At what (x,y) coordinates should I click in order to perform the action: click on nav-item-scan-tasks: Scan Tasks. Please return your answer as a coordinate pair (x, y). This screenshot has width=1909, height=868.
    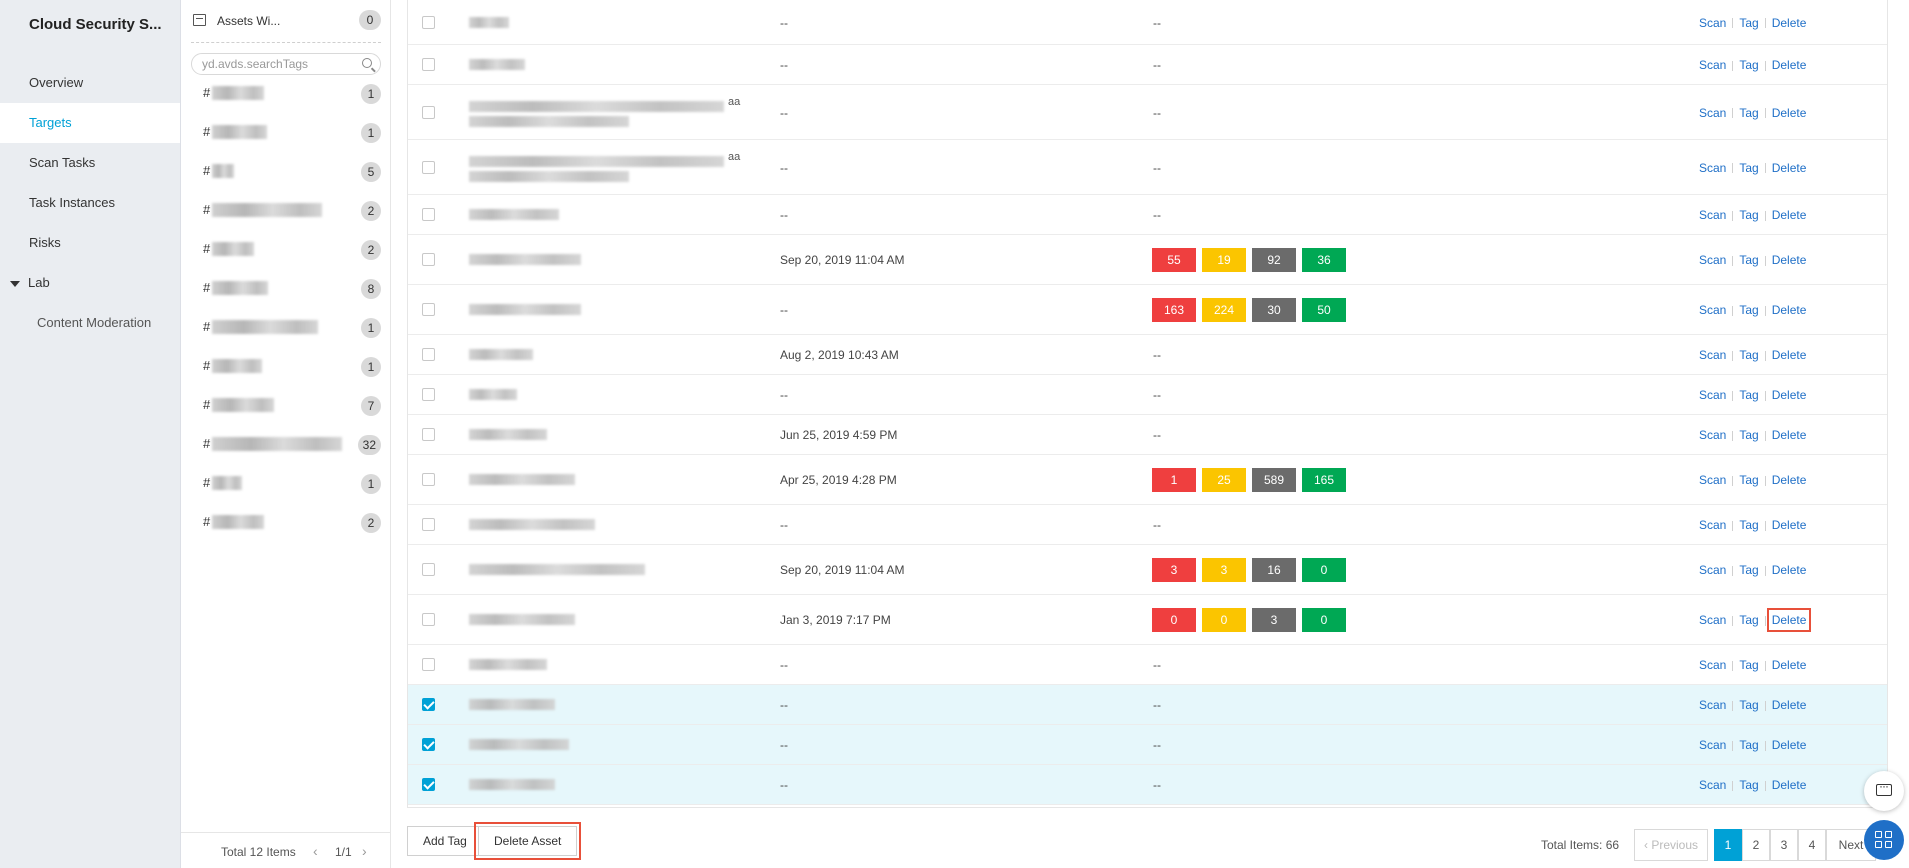
    Looking at the image, I should click on (90, 163).